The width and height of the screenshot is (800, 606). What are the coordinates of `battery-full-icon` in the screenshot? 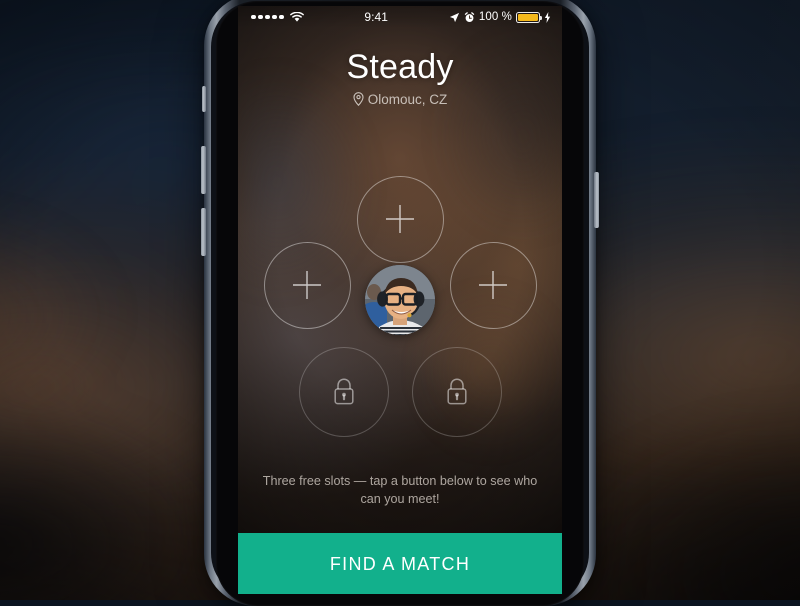 It's located at (529, 17).